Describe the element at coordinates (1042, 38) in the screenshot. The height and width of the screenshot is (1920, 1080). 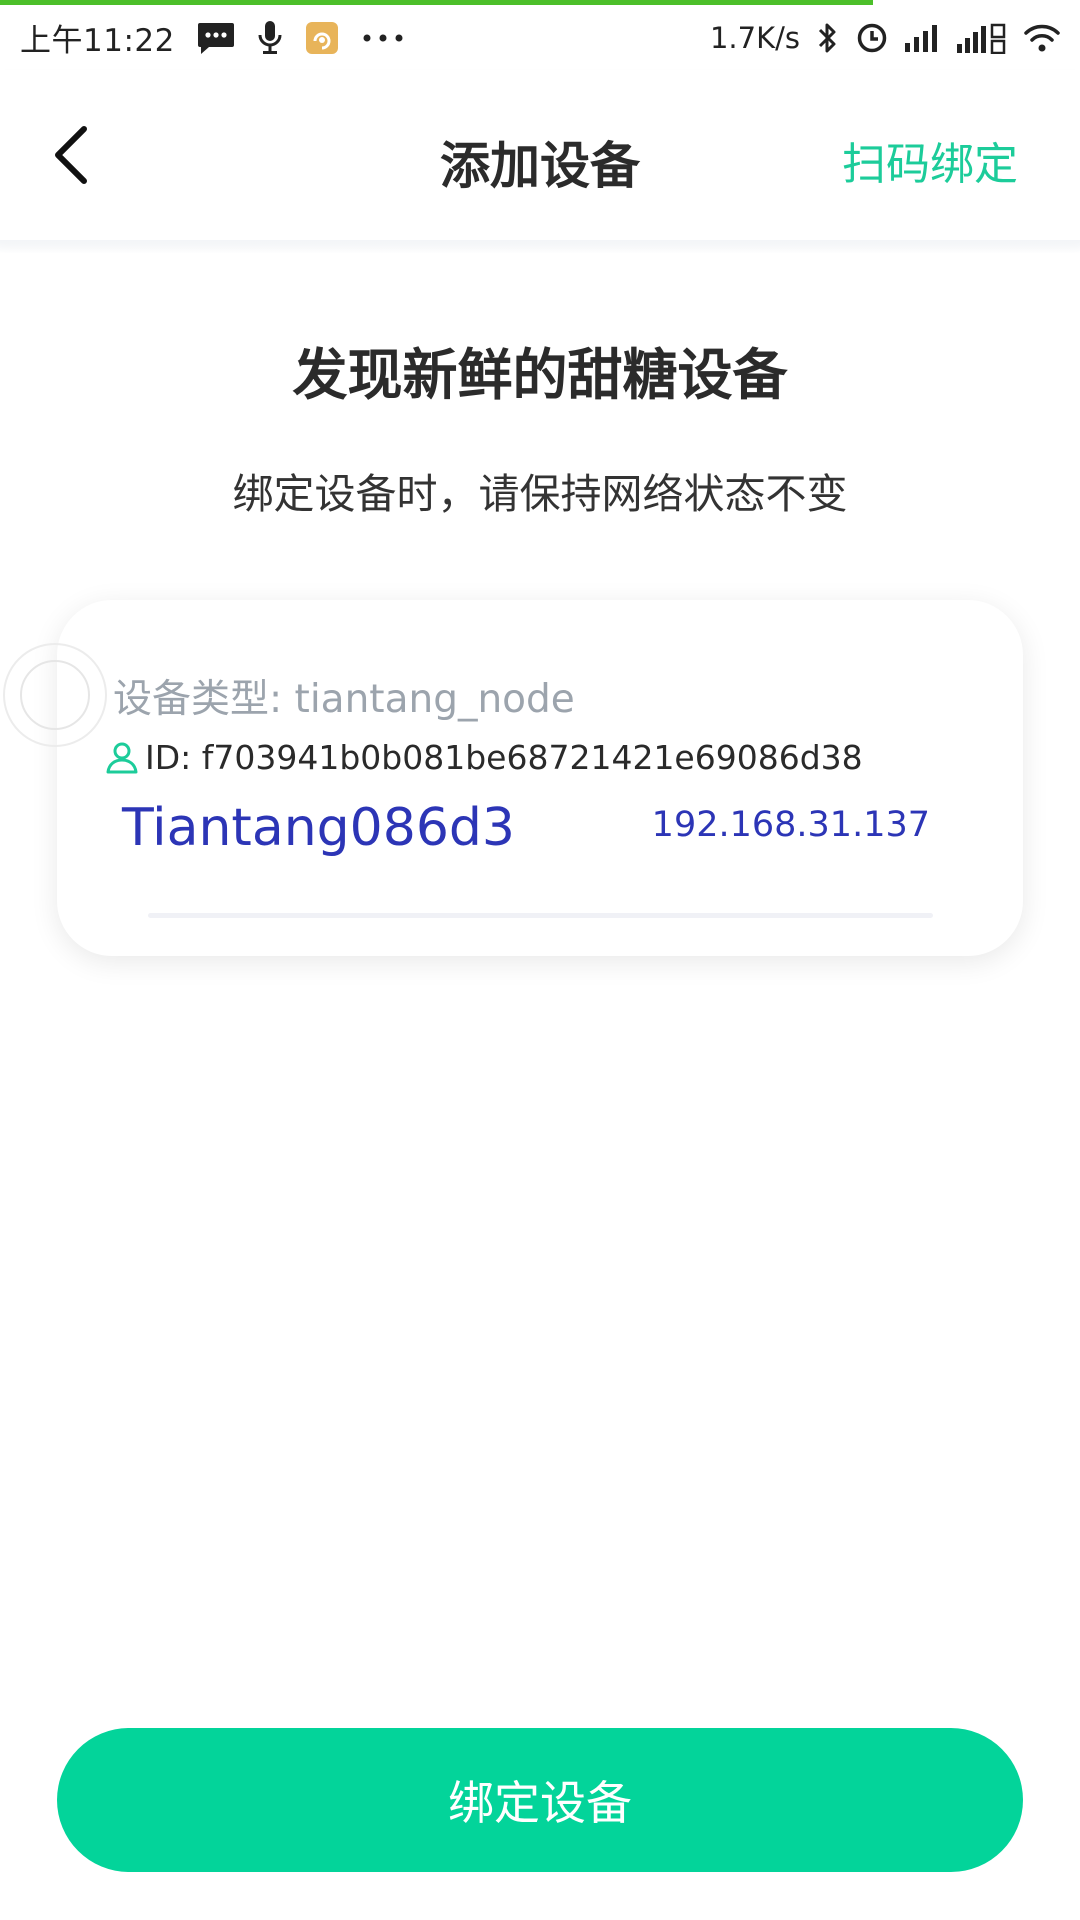
I see `wifi-icon` at that location.